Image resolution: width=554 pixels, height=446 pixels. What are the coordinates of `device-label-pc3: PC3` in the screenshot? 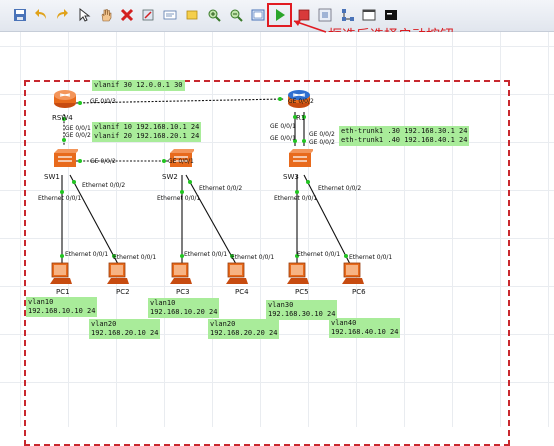 It's located at (183, 292).